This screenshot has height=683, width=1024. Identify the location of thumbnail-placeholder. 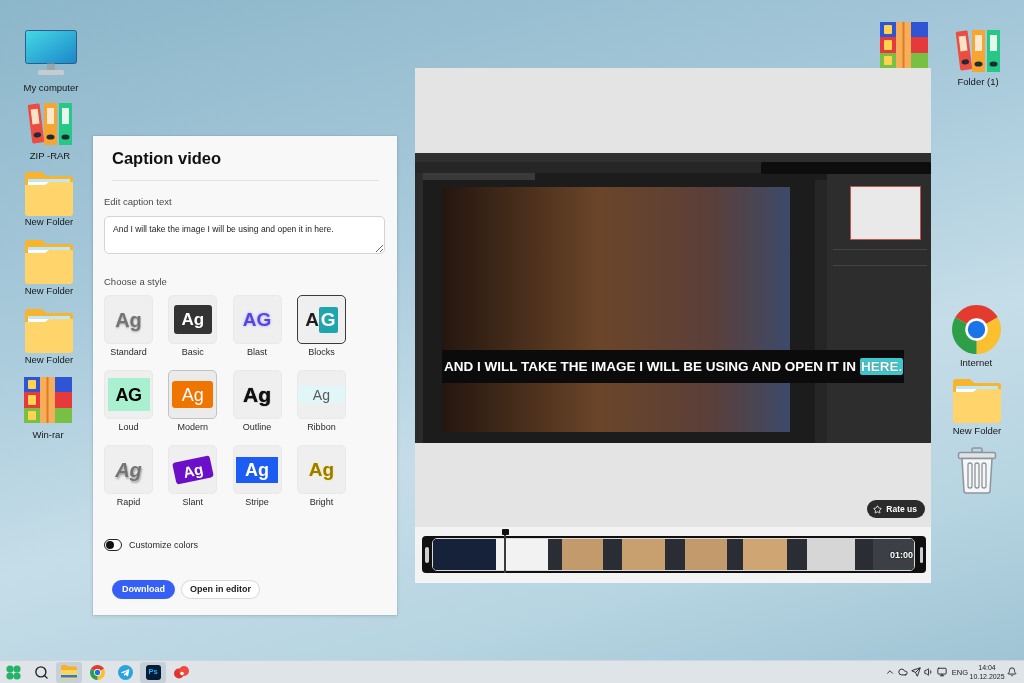
(464, 554).